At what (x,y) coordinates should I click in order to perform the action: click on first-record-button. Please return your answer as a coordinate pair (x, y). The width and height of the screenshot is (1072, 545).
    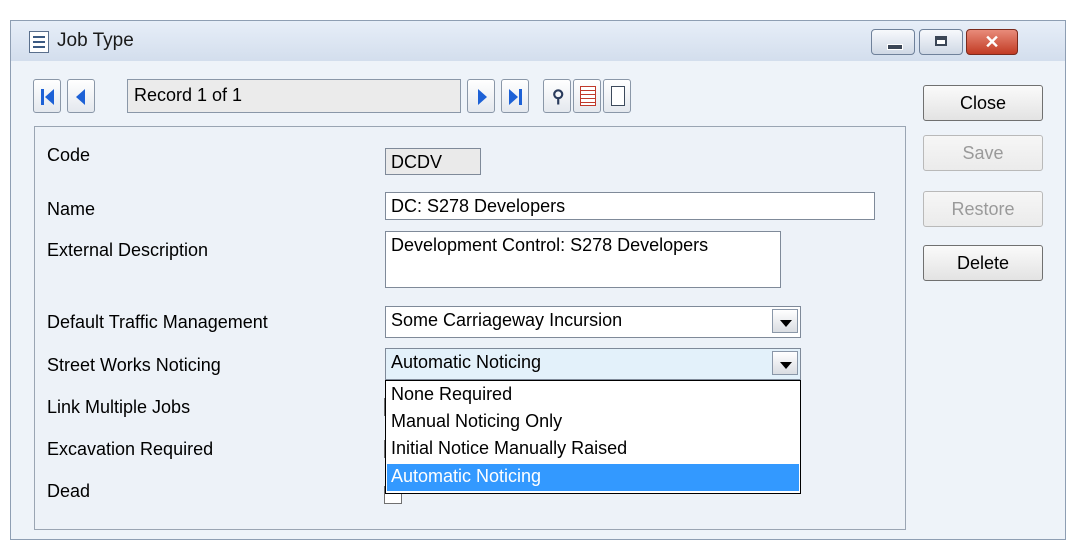
    Looking at the image, I should click on (47, 96).